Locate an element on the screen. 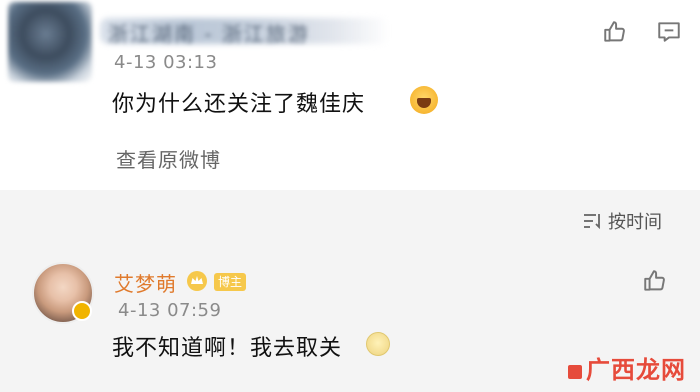 This screenshot has width=700, height=392. reply-timestamp: 4-13 07:59 is located at coordinates (170, 310).